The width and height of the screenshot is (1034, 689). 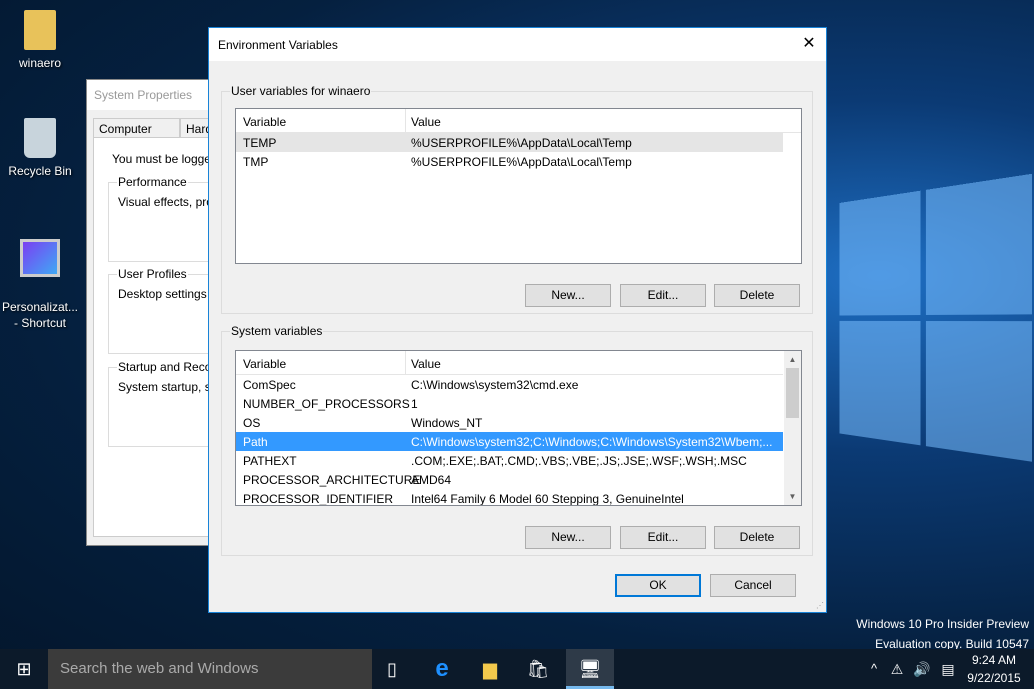 What do you see at coordinates (509, 142) in the screenshot?
I see `table-row: TEMP %USERPROFILE%\AppData\Local\Temp` at bounding box center [509, 142].